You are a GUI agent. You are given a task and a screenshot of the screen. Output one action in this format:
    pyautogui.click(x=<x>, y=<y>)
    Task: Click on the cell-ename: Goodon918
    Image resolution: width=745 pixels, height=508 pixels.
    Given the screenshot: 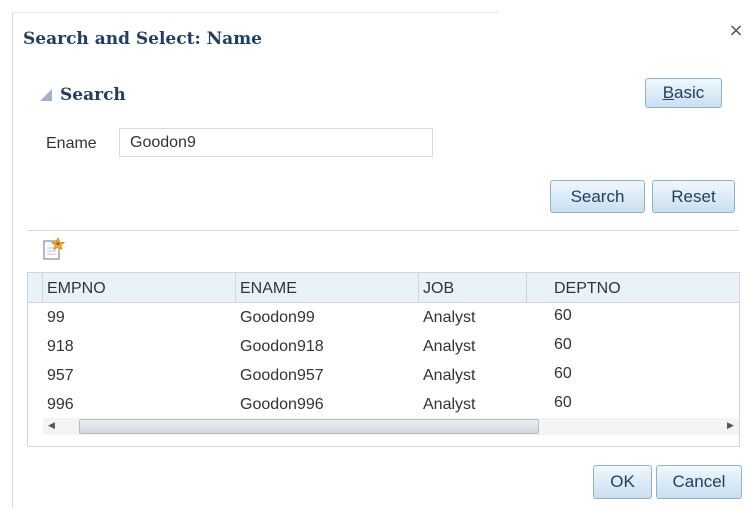 What is the action you would take?
    pyautogui.click(x=282, y=346)
    